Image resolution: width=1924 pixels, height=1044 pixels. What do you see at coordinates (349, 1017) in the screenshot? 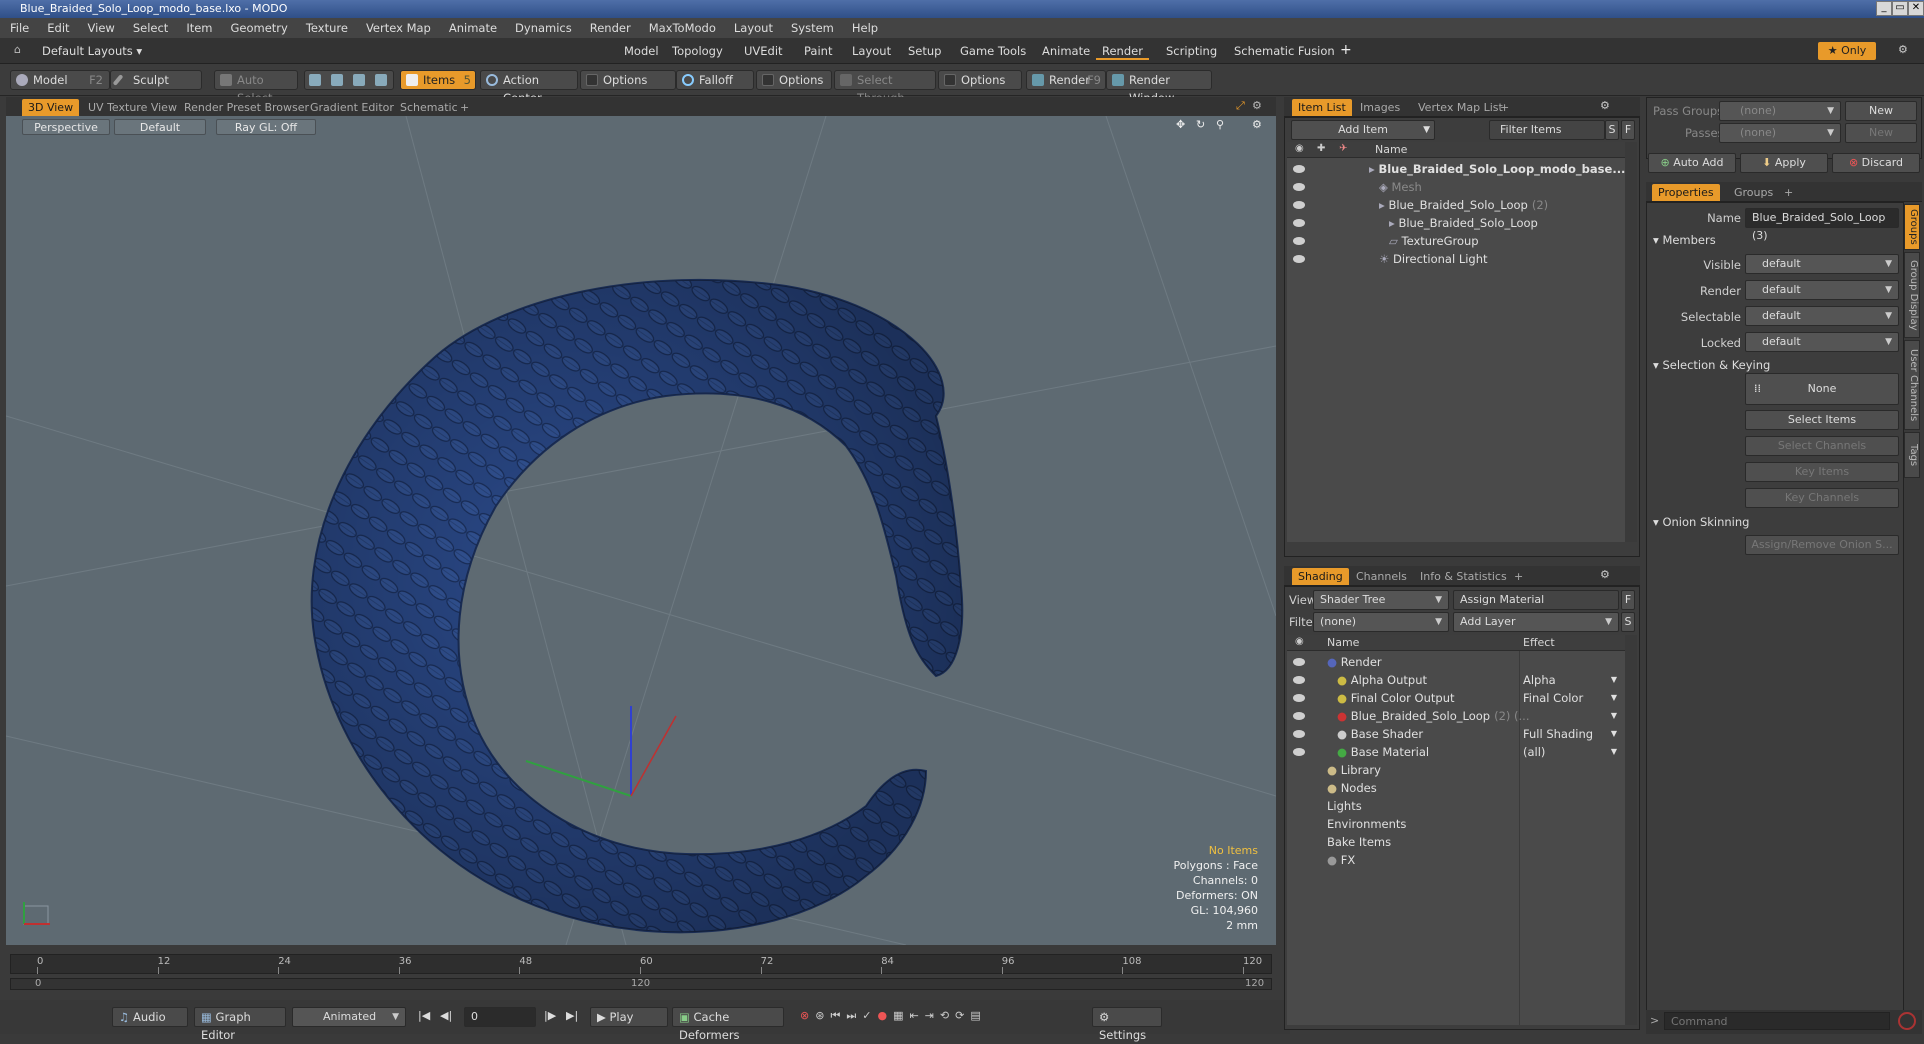
I see `animated-dropdown: Animated ▼` at bounding box center [349, 1017].